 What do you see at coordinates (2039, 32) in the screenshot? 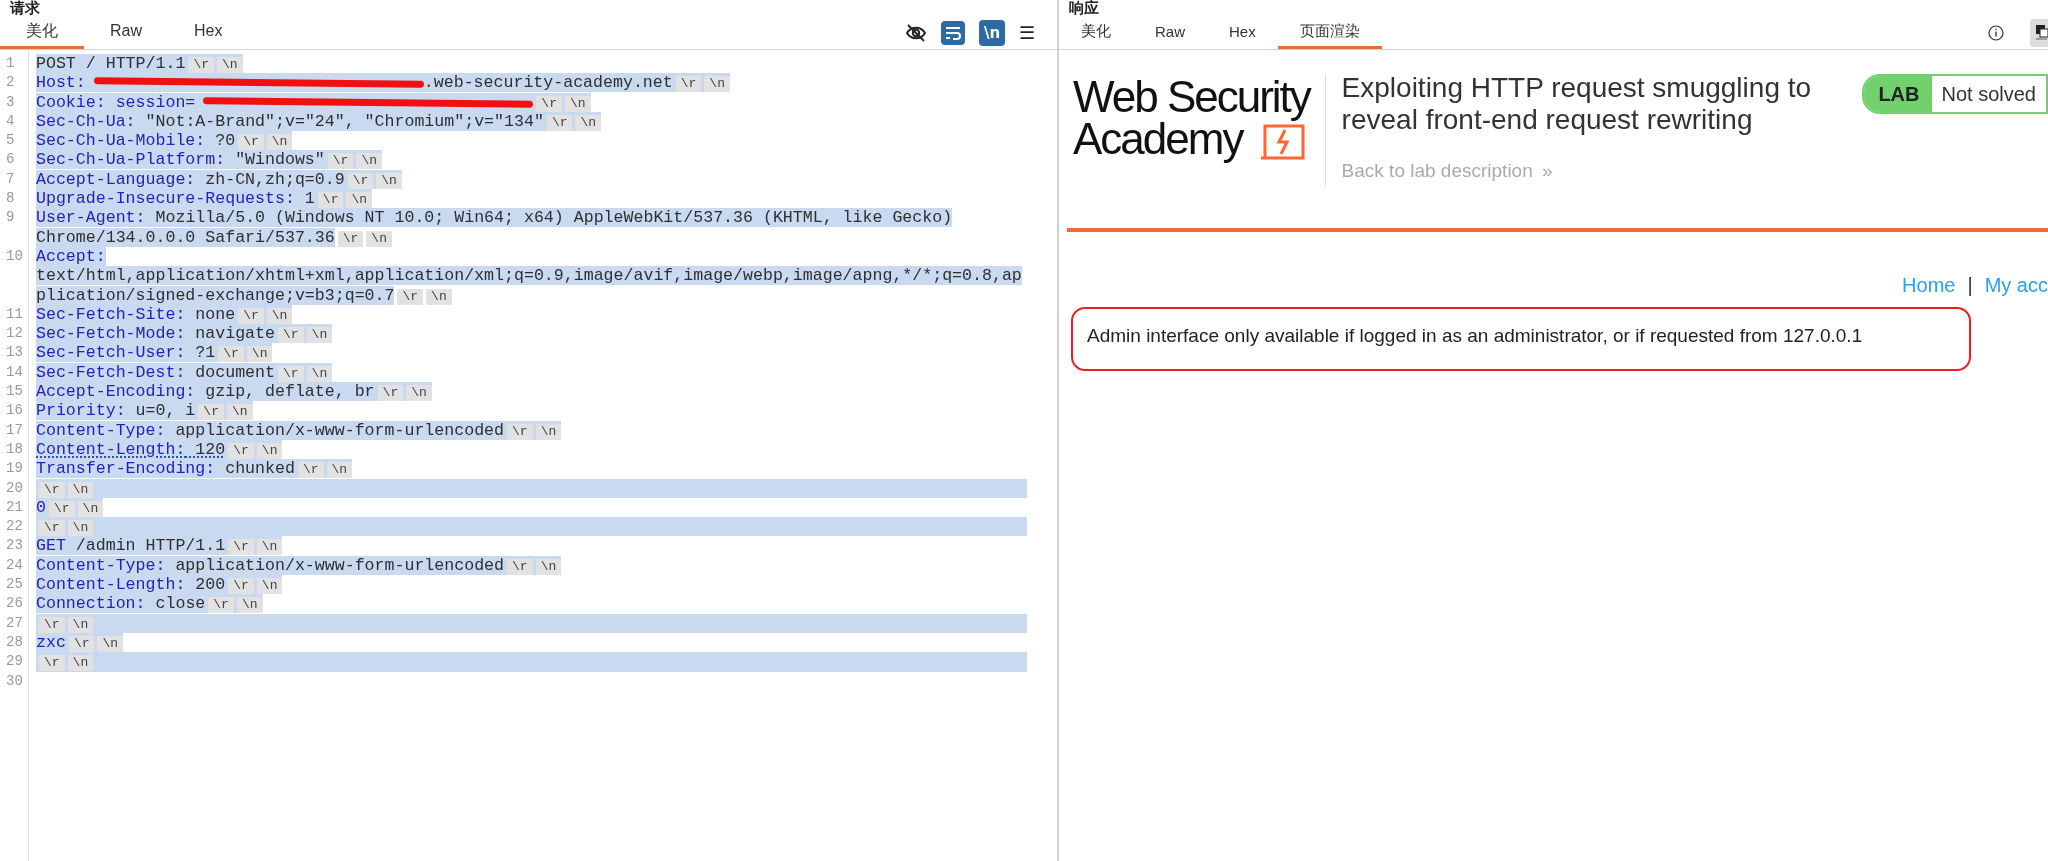
I see `swap-icon` at bounding box center [2039, 32].